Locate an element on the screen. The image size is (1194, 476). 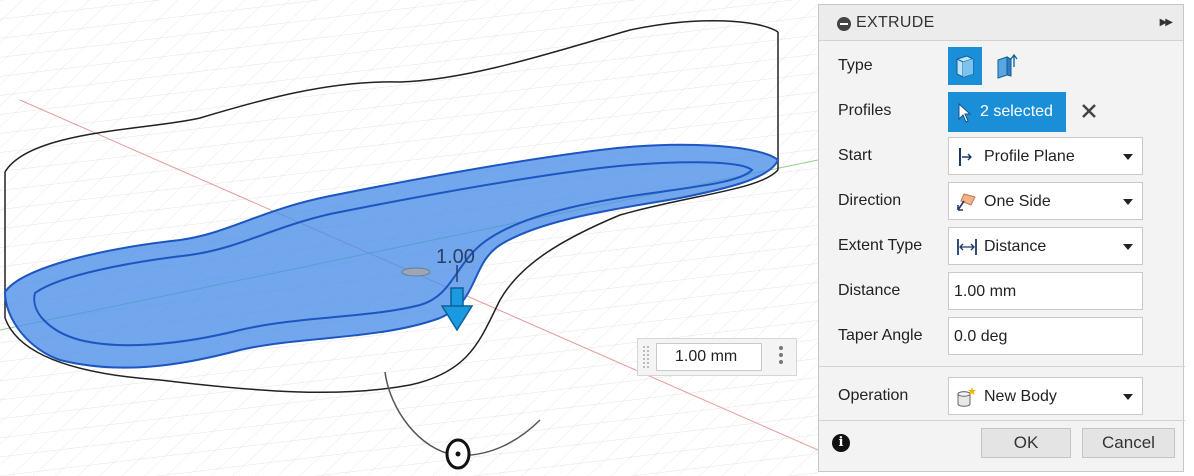
dialog-footer: i OK Cancel is located at coordinates (1001, 445).